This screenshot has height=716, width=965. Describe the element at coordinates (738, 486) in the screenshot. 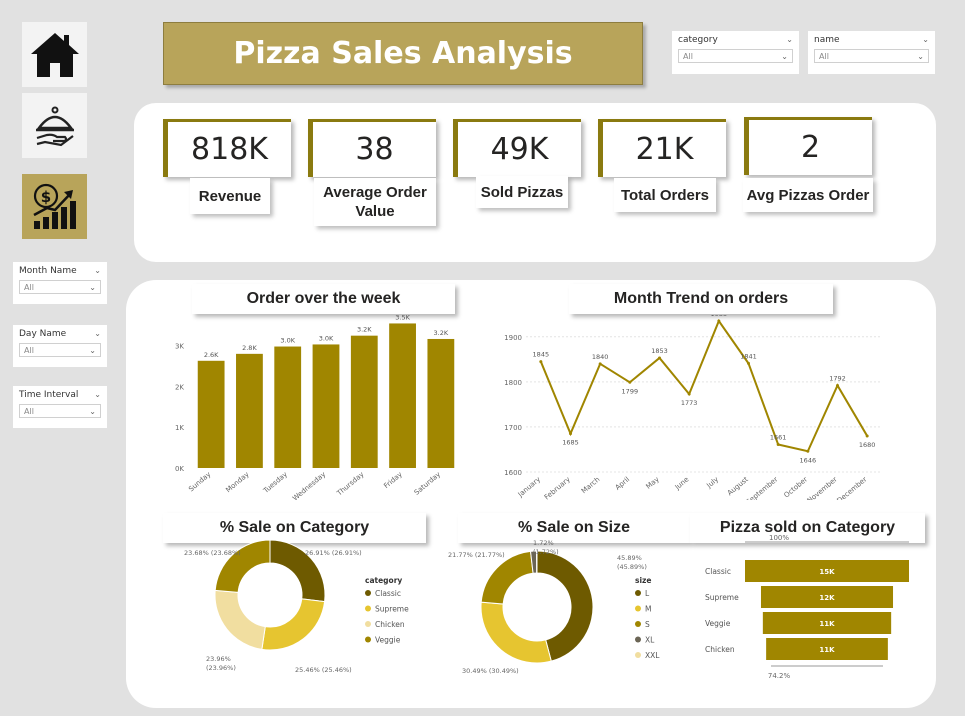

I see `x-tick-label: August` at that location.